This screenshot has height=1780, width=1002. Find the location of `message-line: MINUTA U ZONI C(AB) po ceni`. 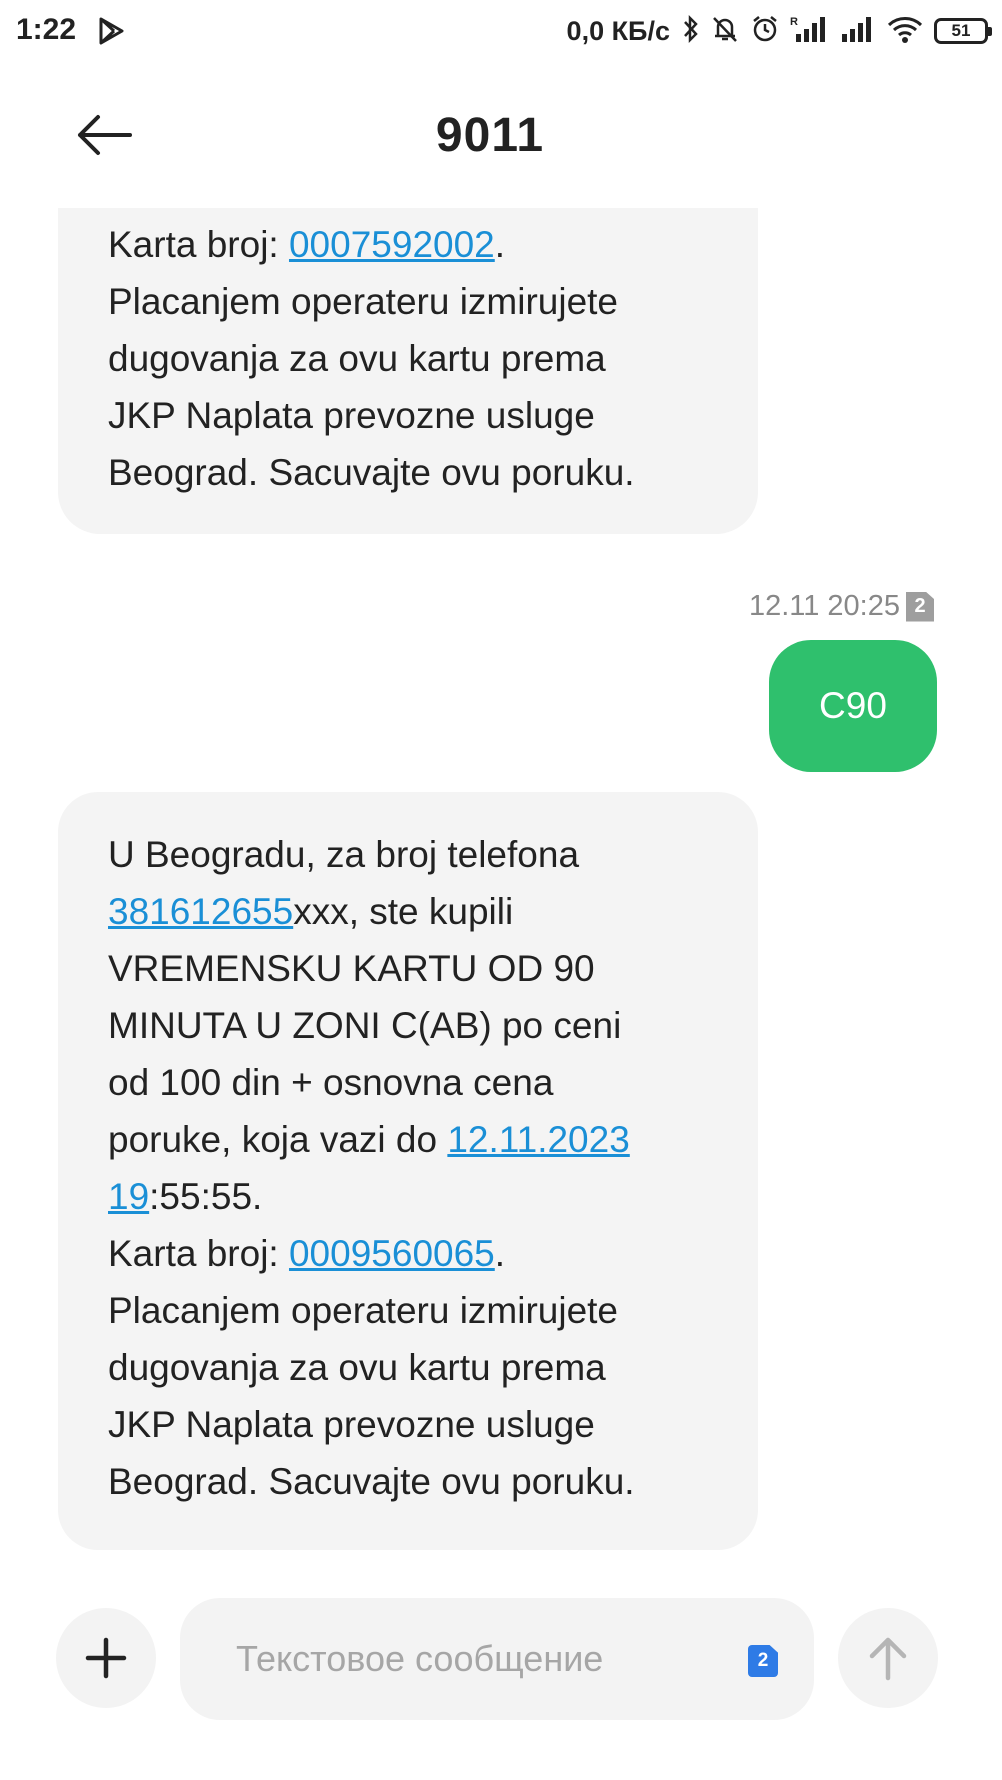

message-line: MINUTA U ZONI C(AB) po ceni is located at coordinates (365, 1025).